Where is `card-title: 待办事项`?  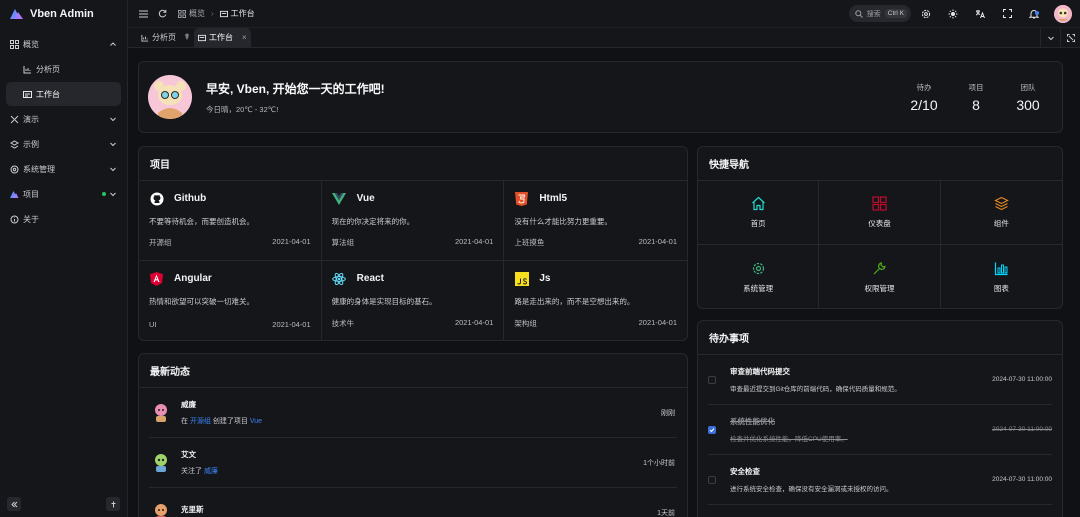 card-title: 待办事项 is located at coordinates (880, 338).